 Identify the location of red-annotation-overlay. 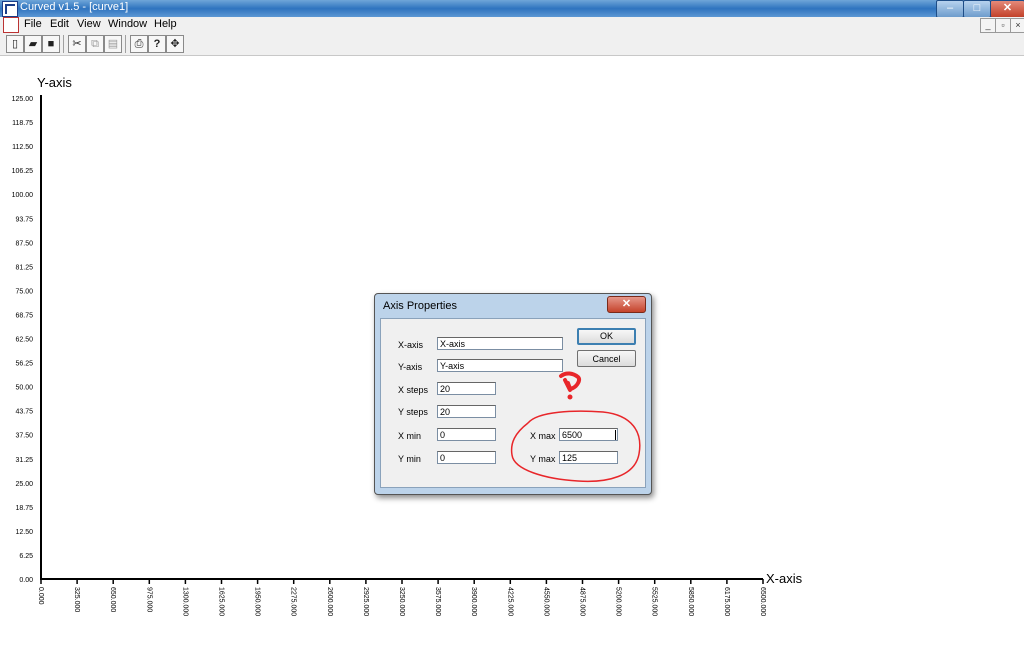
(575, 427).